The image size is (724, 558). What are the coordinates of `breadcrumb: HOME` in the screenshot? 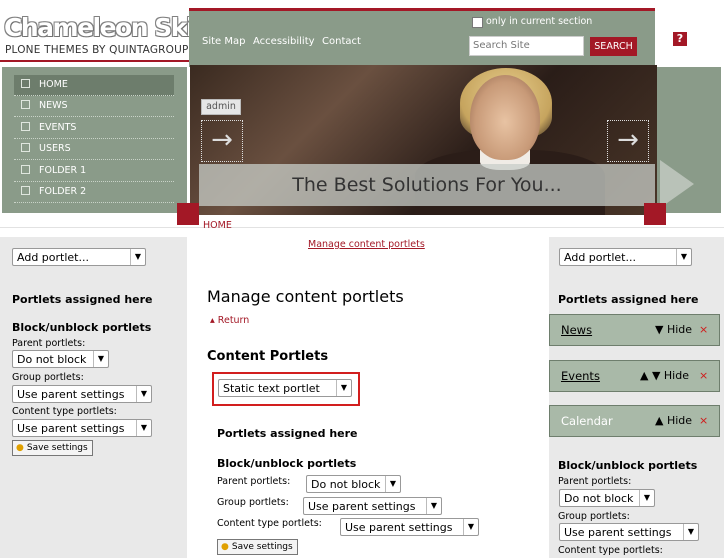 It's located at (217, 225).